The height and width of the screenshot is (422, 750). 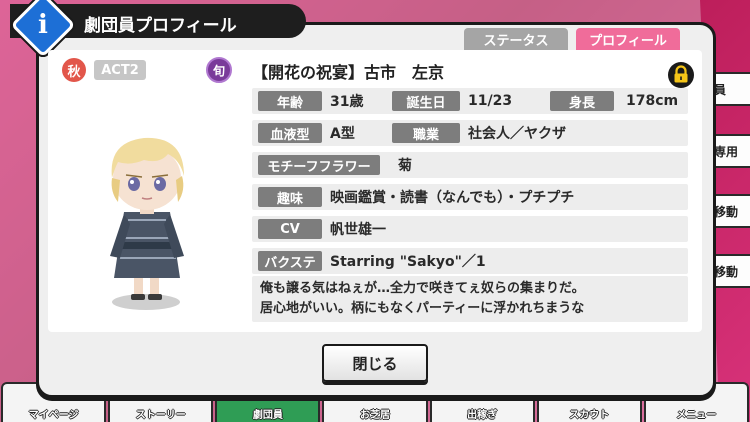 What do you see at coordinates (160, 26) in the screenshot?
I see `dialog-title: 劇団員プロフィール` at bounding box center [160, 26].